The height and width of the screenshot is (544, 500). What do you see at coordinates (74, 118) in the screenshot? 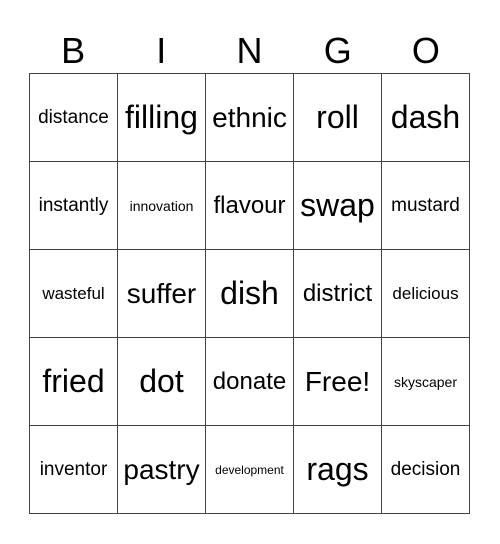
I see `bingo-cell: distance` at bounding box center [74, 118].